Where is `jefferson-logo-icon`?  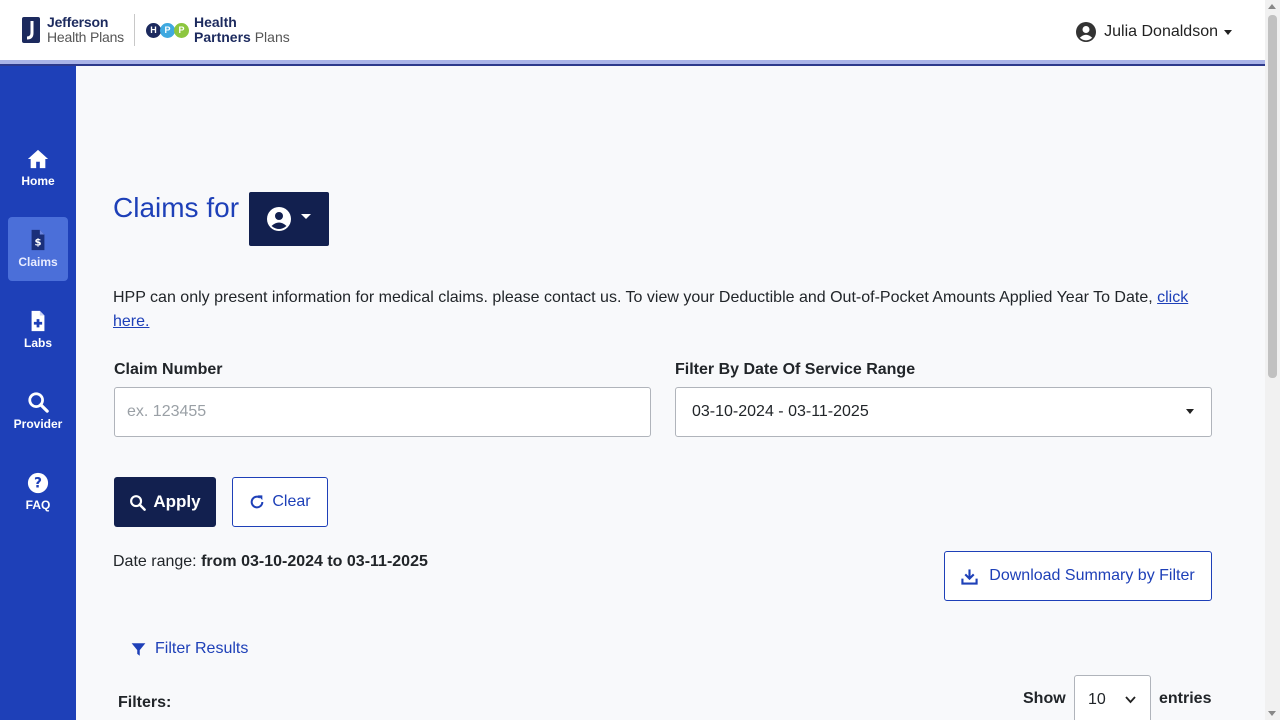 jefferson-logo-icon is located at coordinates (31, 30).